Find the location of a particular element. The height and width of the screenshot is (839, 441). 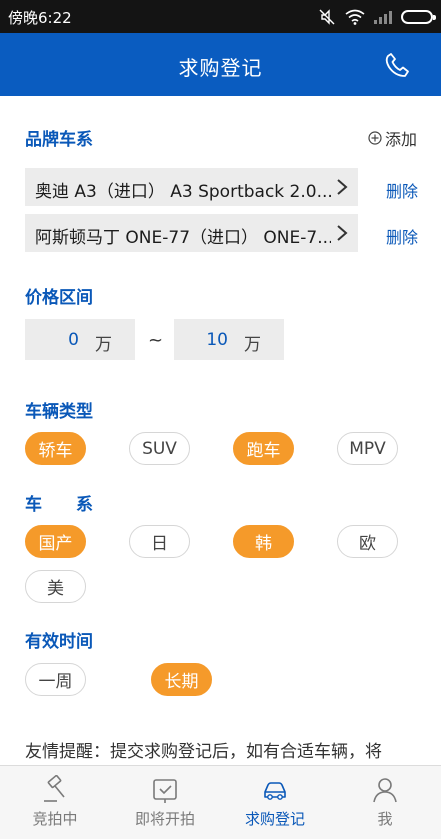

page-title: 求购登记 is located at coordinates (220, 68).